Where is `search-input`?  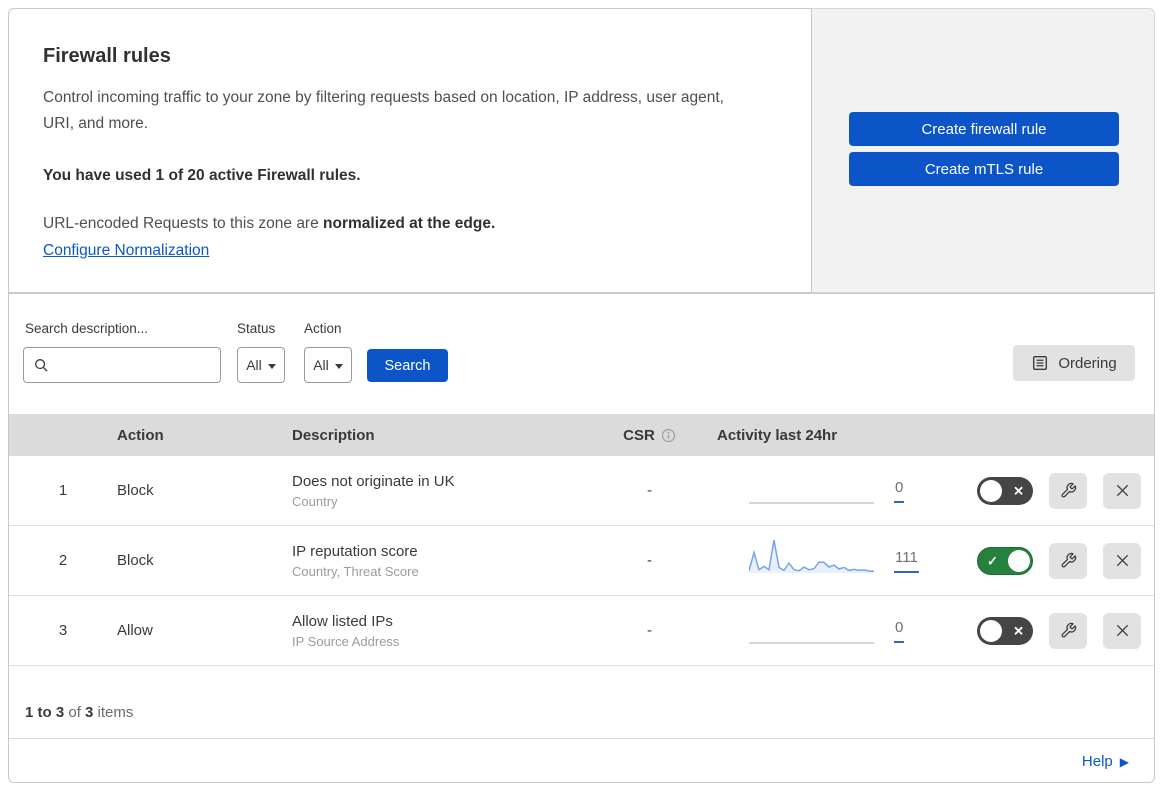 search-input is located at coordinates (131, 365).